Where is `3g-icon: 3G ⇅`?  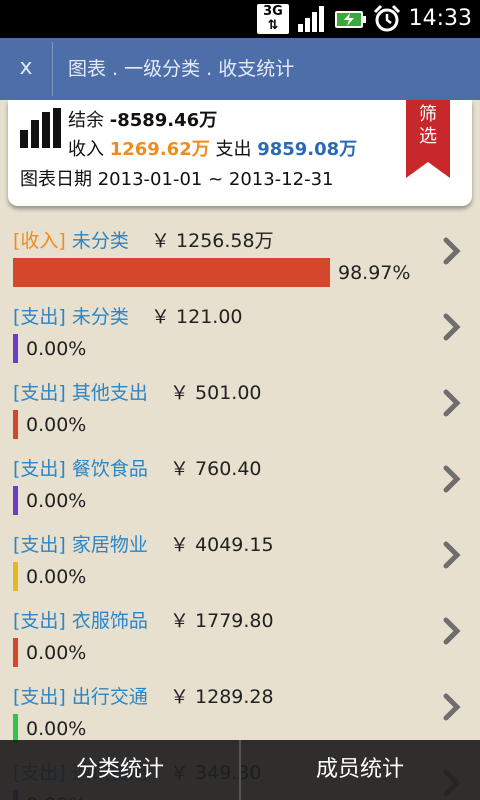
3g-icon: 3G ⇅ is located at coordinates (273, 19).